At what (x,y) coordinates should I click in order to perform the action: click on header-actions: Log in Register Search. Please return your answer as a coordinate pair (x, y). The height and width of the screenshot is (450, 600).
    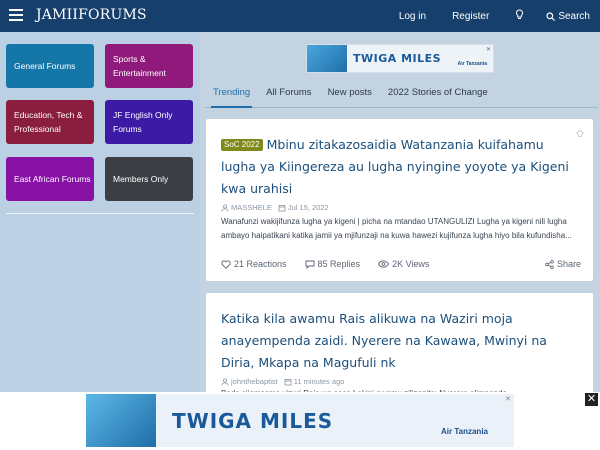
    Looking at the image, I should click on (481, 16).